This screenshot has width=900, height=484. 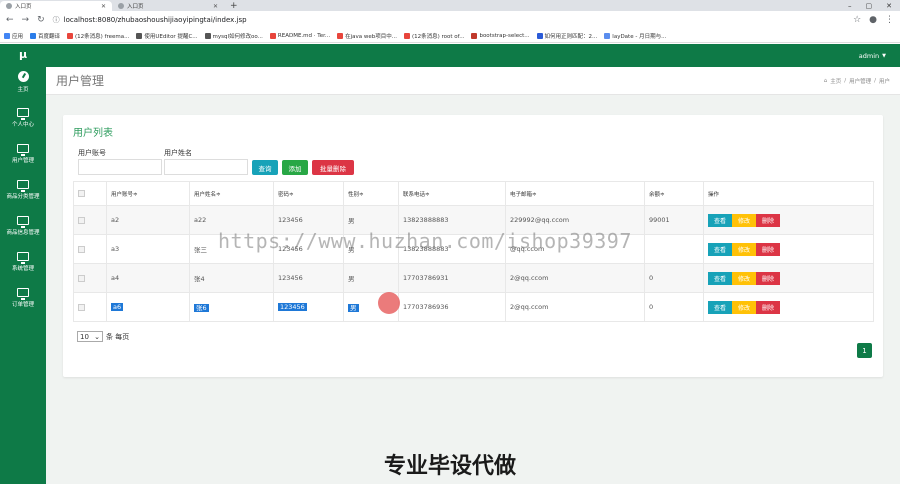 What do you see at coordinates (206, 167) in the screenshot?
I see `name-filter-input` at bounding box center [206, 167].